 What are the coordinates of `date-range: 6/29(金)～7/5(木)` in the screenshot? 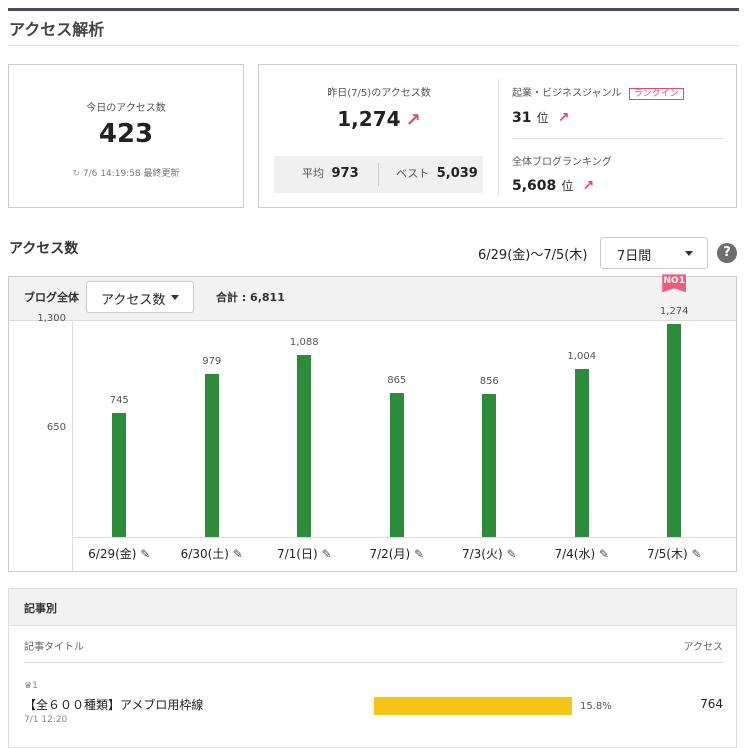 It's located at (533, 255).